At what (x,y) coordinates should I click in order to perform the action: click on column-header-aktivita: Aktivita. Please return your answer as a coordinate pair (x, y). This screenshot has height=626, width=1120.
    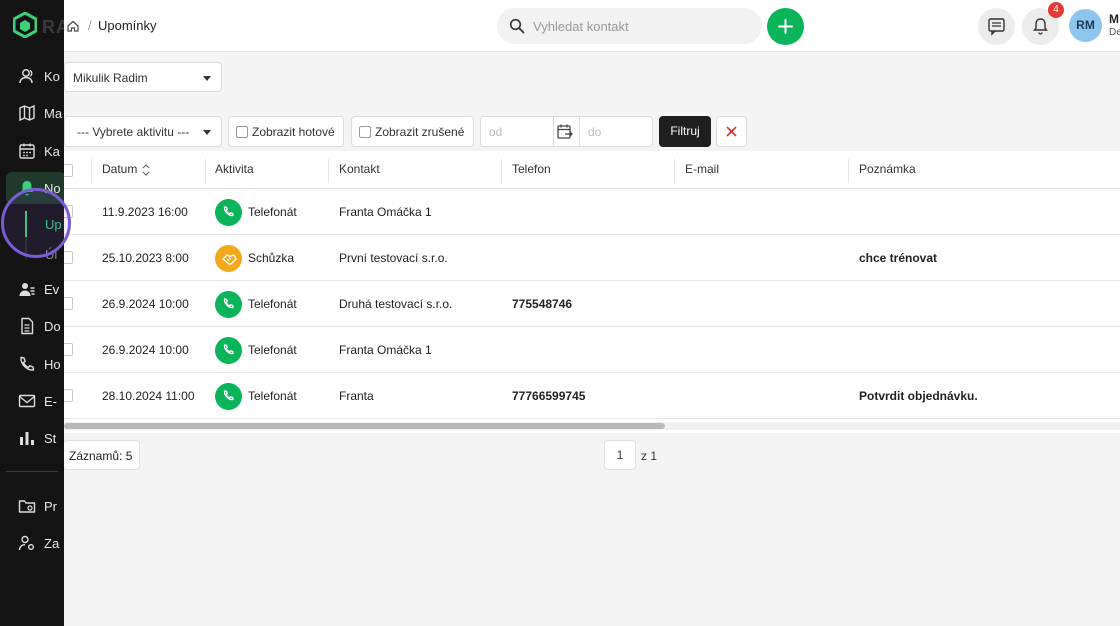
    Looking at the image, I should click on (234, 169).